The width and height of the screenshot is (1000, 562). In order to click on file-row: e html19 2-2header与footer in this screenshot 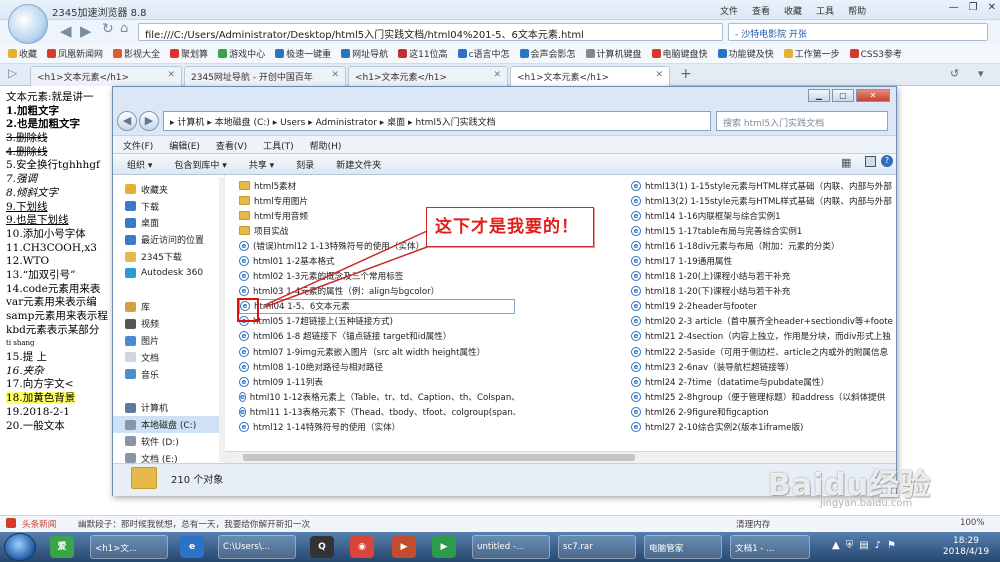, I will do `click(766, 306)`.